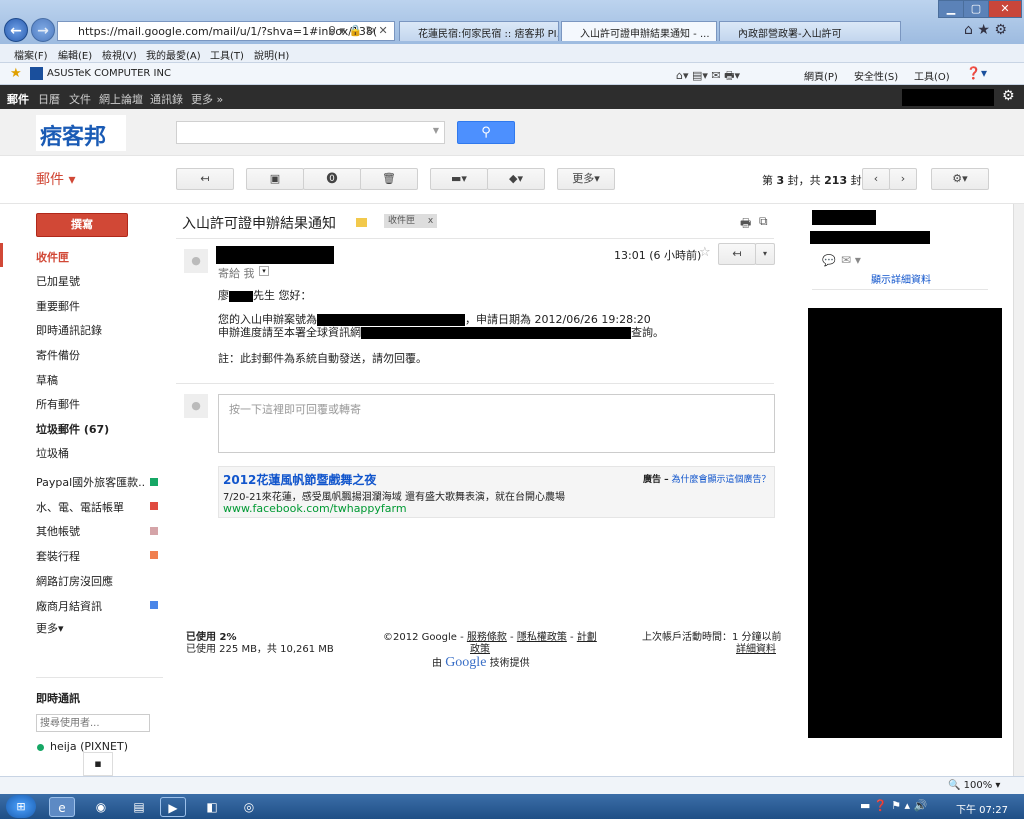 The height and width of the screenshot is (819, 1024). Describe the element at coordinates (121, 99) in the screenshot. I see `gbar-groups: 網上論壇` at that location.